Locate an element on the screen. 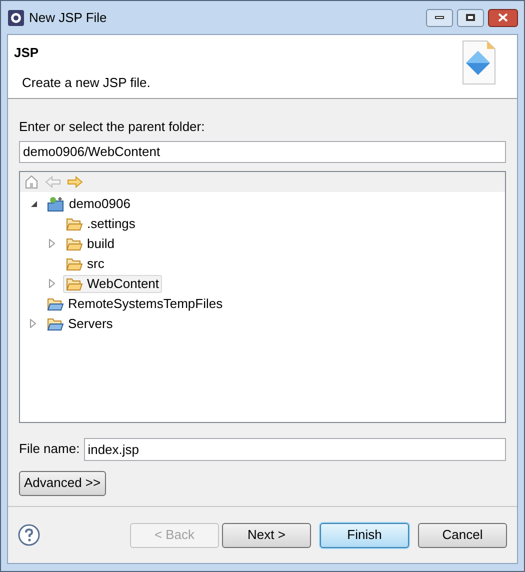 The width and height of the screenshot is (525, 572). wizard-button: Cancel is located at coordinates (462, 535).